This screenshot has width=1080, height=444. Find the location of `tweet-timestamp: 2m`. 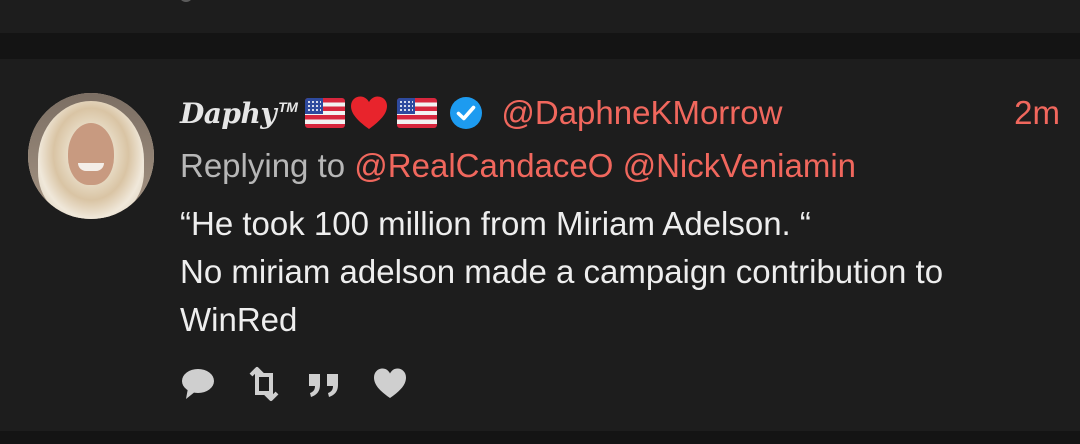

tweet-timestamp: 2m is located at coordinates (1037, 113).